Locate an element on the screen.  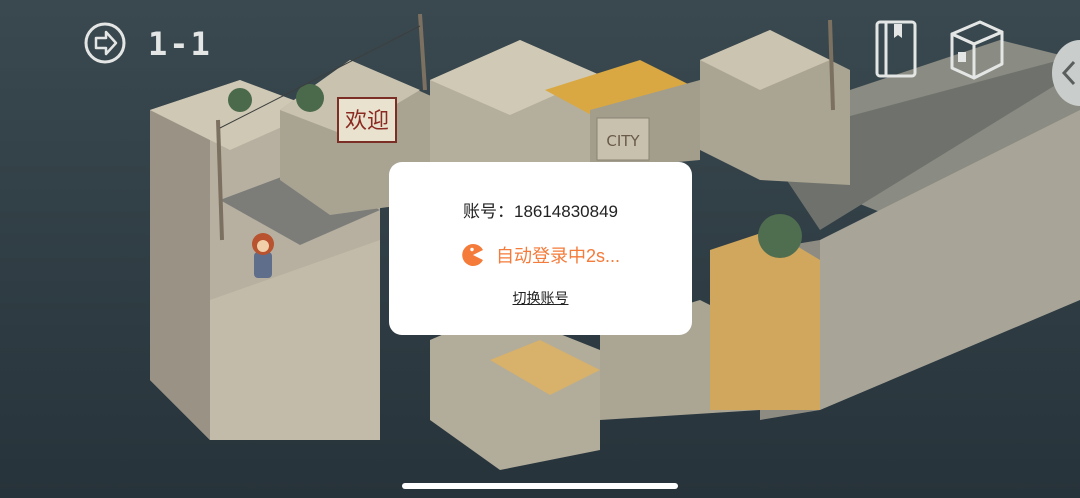
switch-account-link: 切换账号 is located at coordinates (541, 298).